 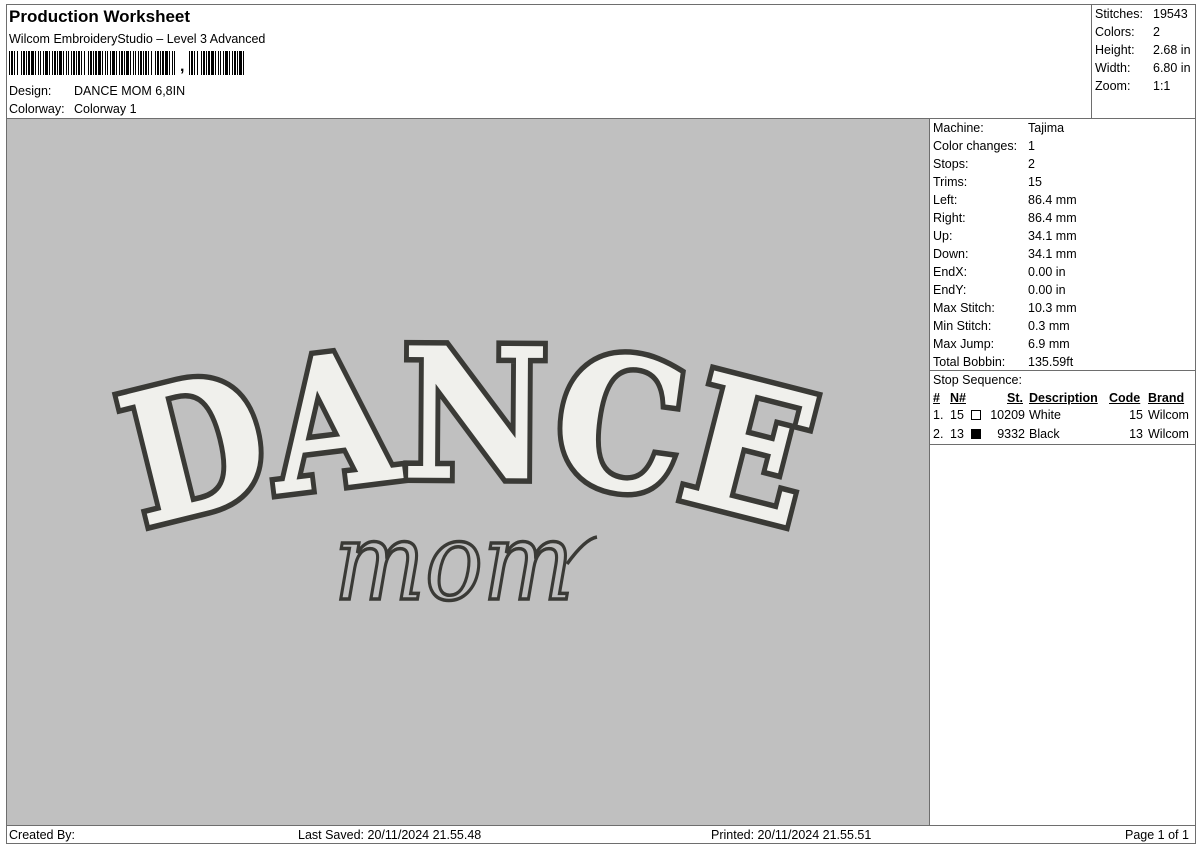 I want to click on machine-info-value: 15, so click(x=1035, y=182).